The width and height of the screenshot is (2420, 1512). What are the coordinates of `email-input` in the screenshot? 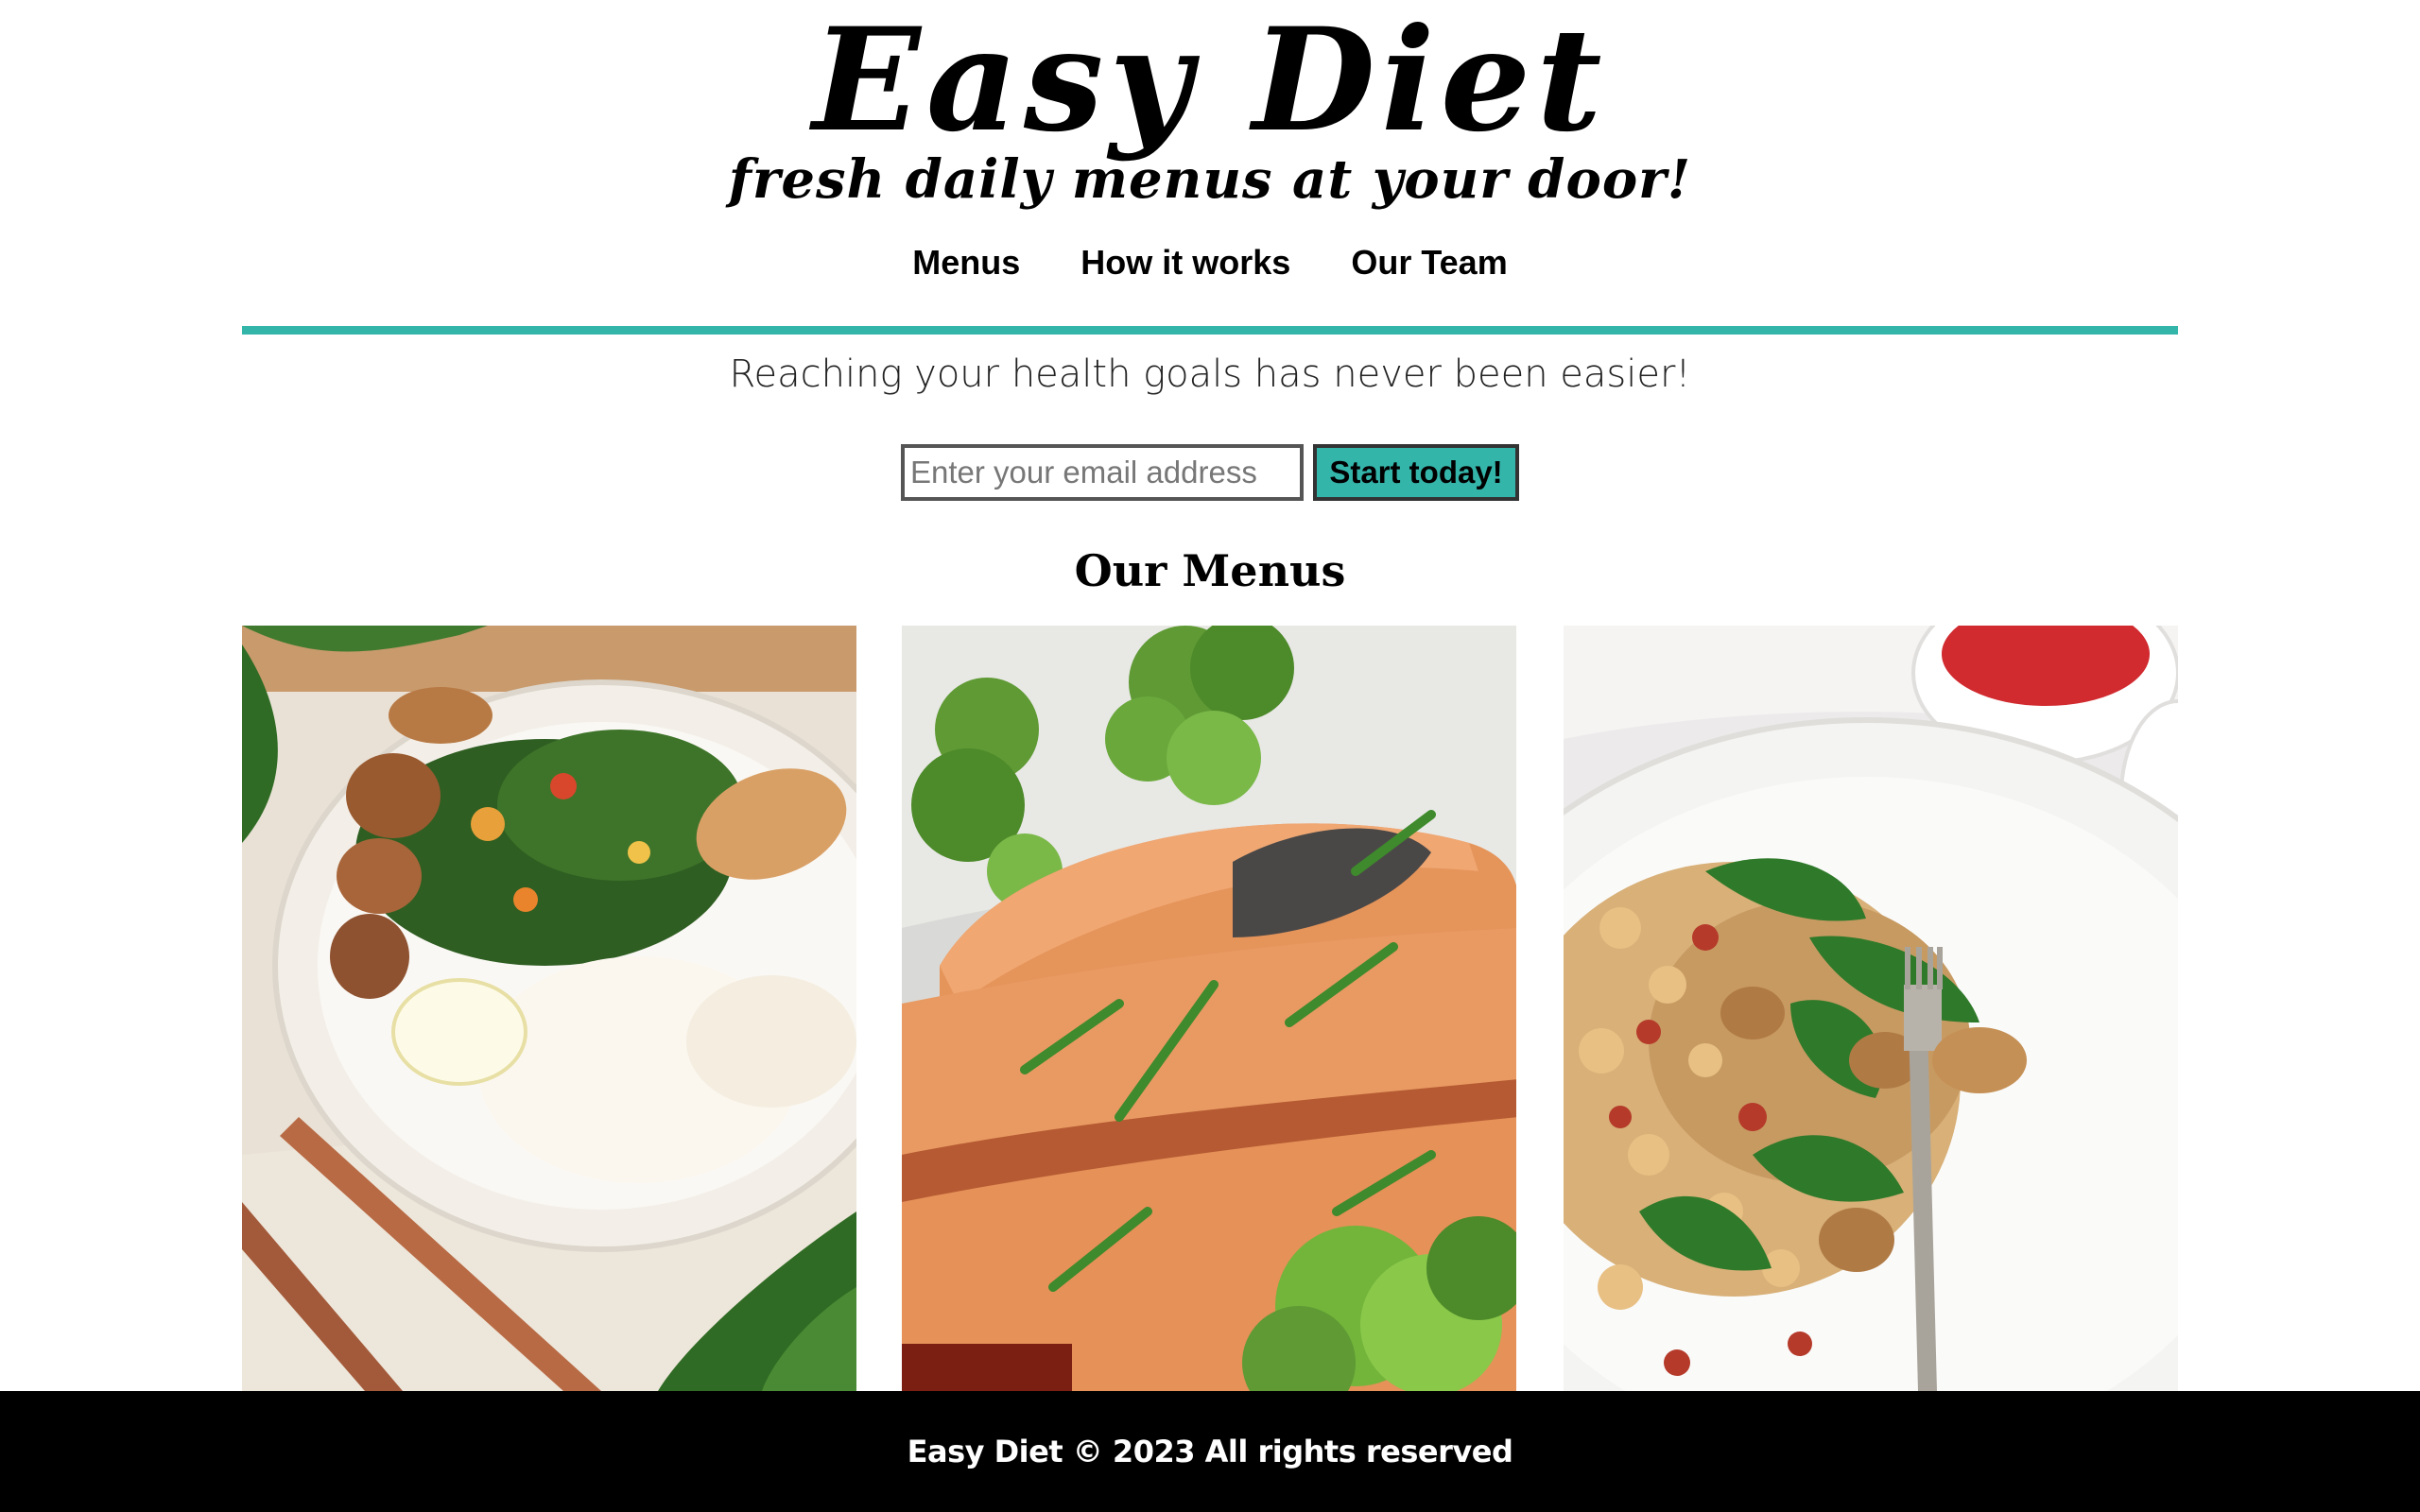 It's located at (1103, 472).